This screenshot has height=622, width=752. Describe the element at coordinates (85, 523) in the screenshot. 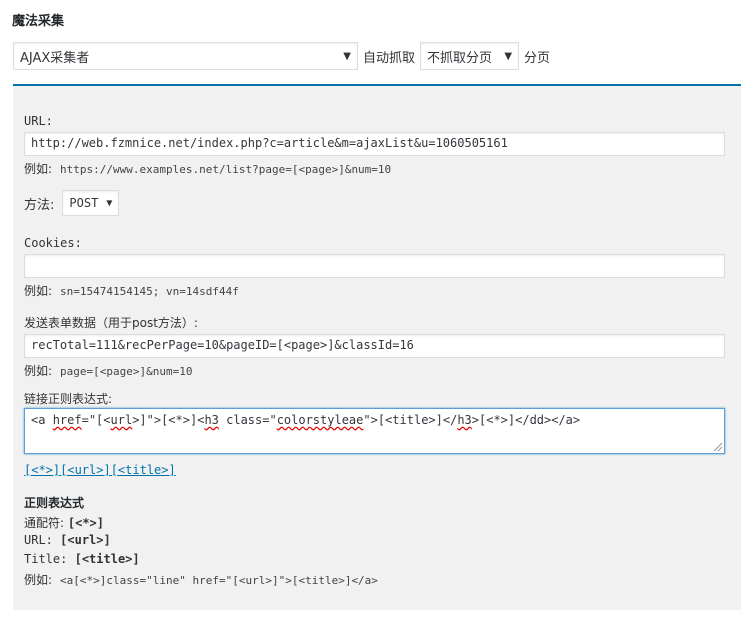

I see `help-wildcard-token: [<*>]` at that location.